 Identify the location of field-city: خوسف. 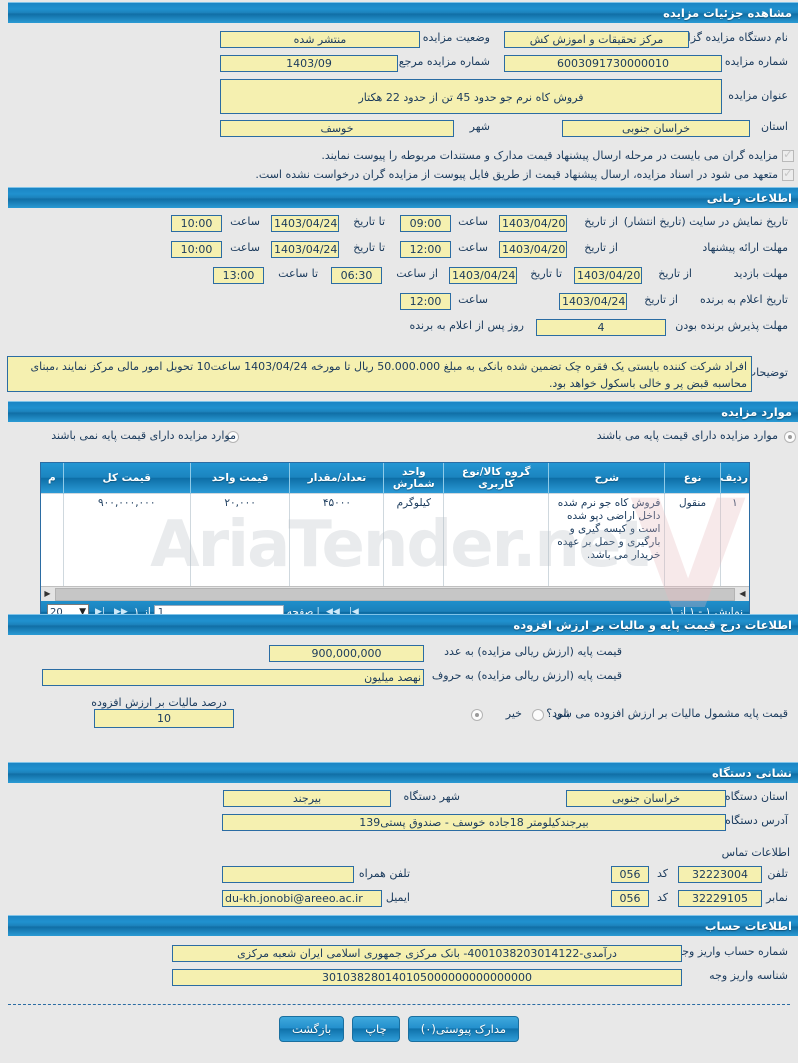
(337, 128).